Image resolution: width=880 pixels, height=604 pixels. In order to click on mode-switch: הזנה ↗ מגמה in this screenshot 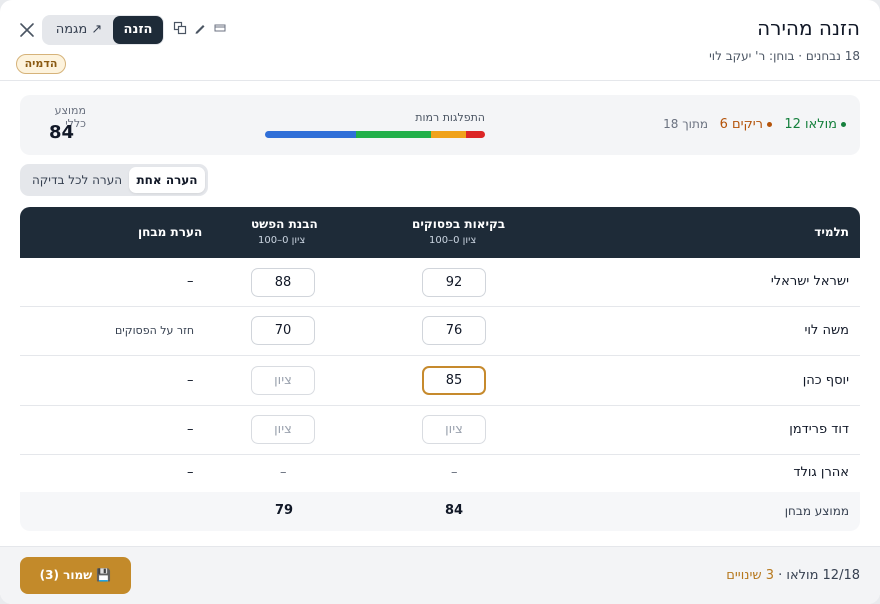, I will do `click(103, 30)`.